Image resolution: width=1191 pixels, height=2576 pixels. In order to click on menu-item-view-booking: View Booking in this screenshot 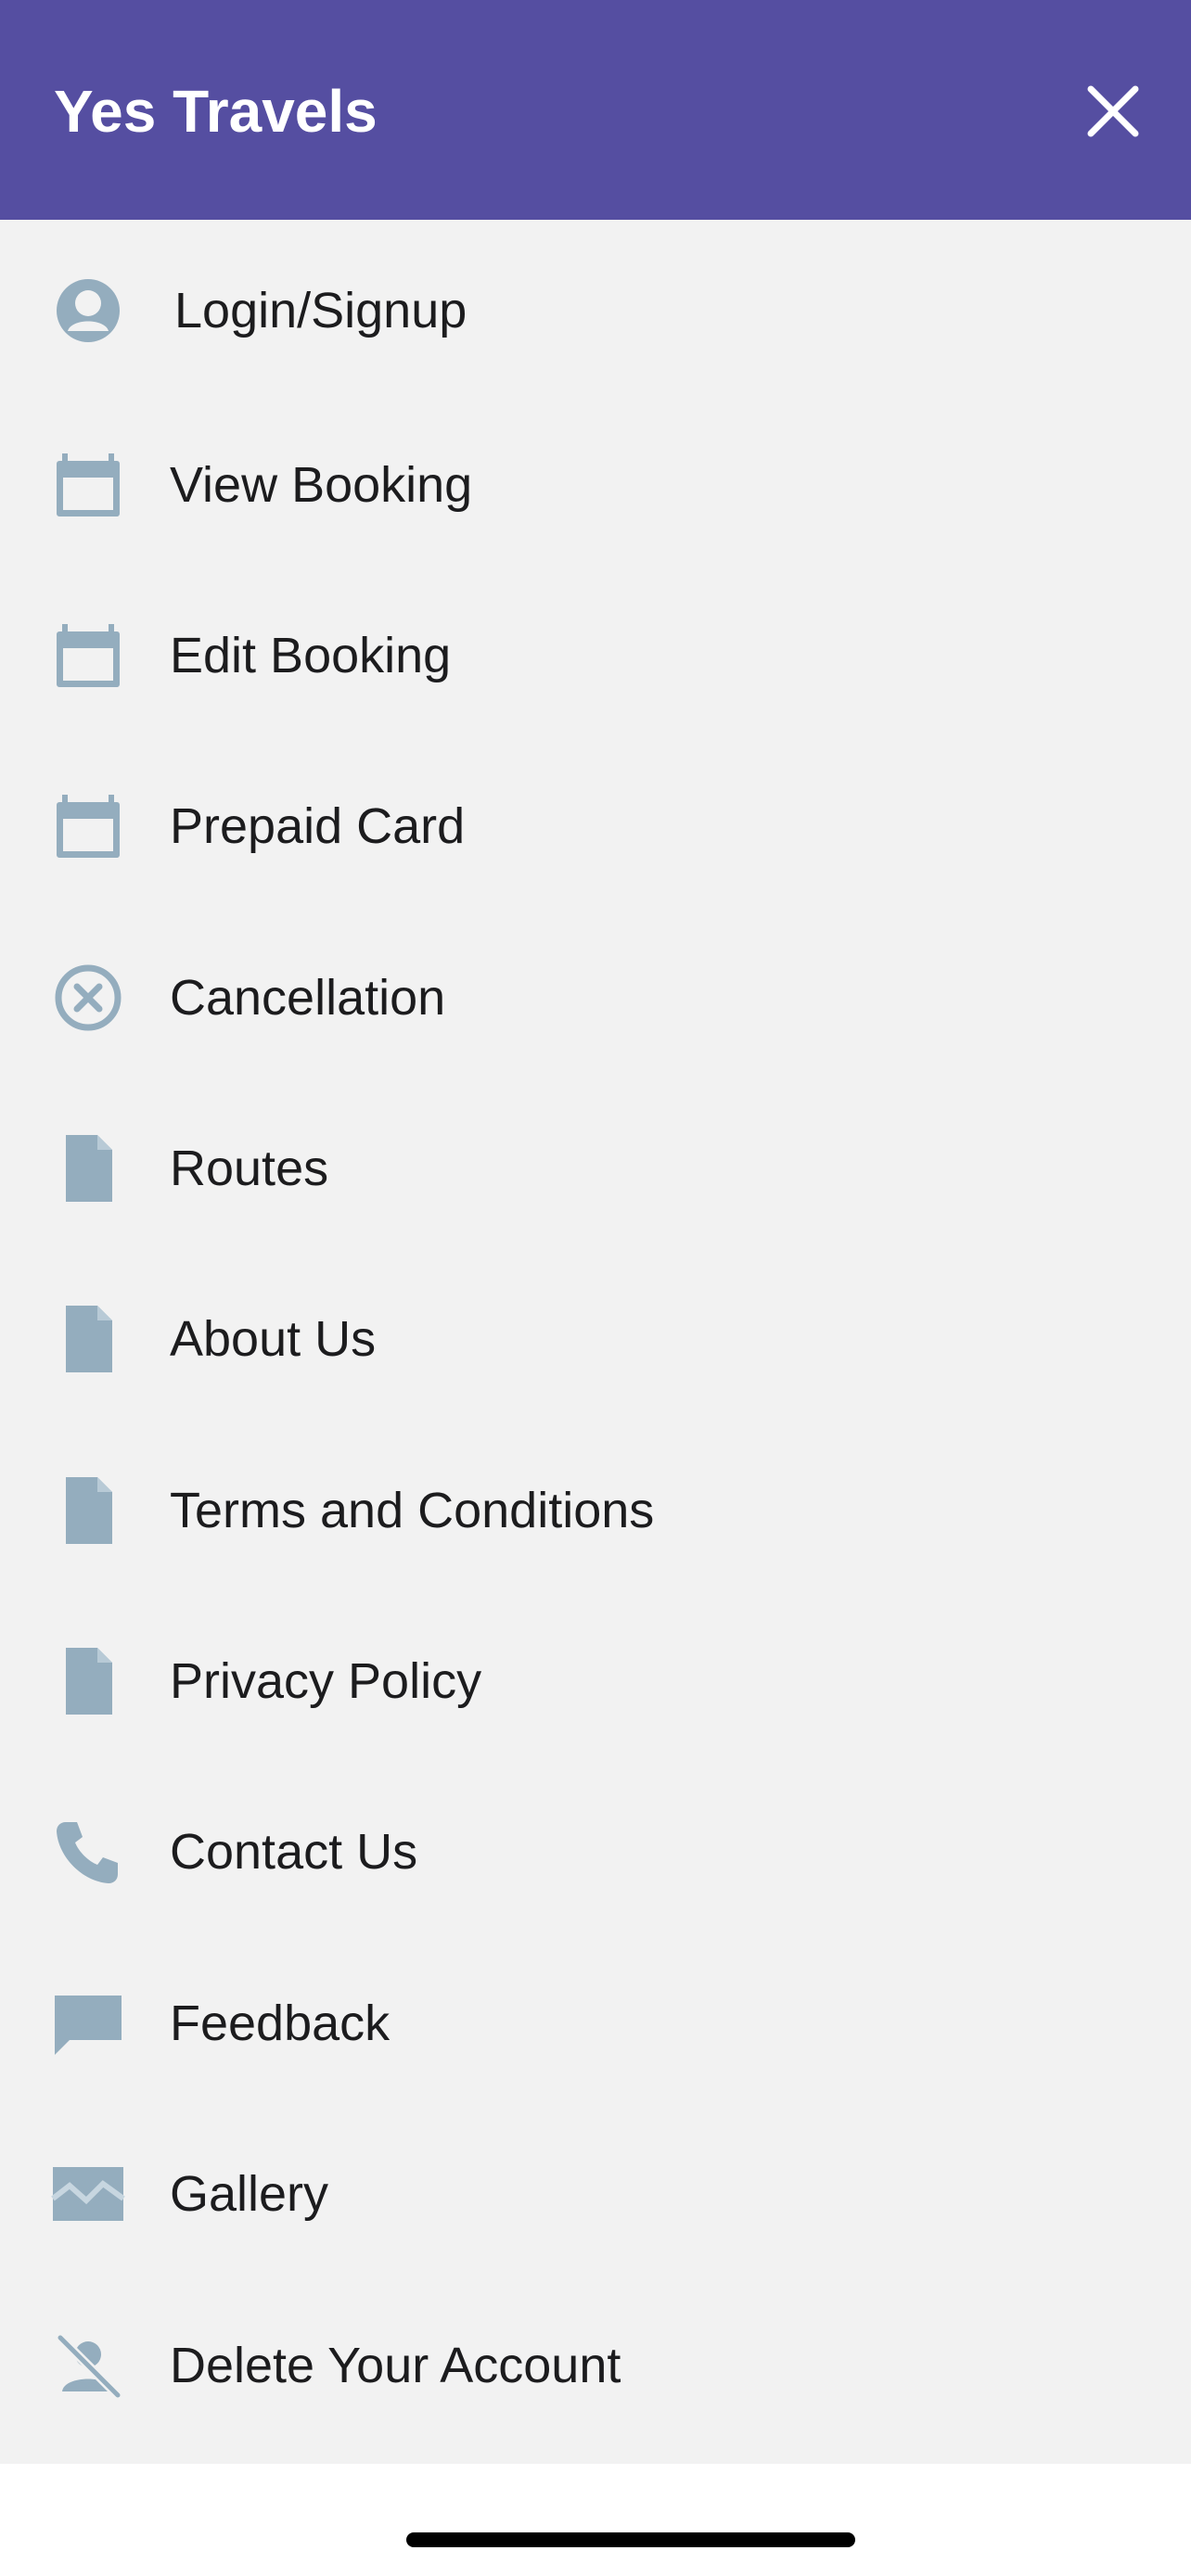, I will do `click(595, 485)`.